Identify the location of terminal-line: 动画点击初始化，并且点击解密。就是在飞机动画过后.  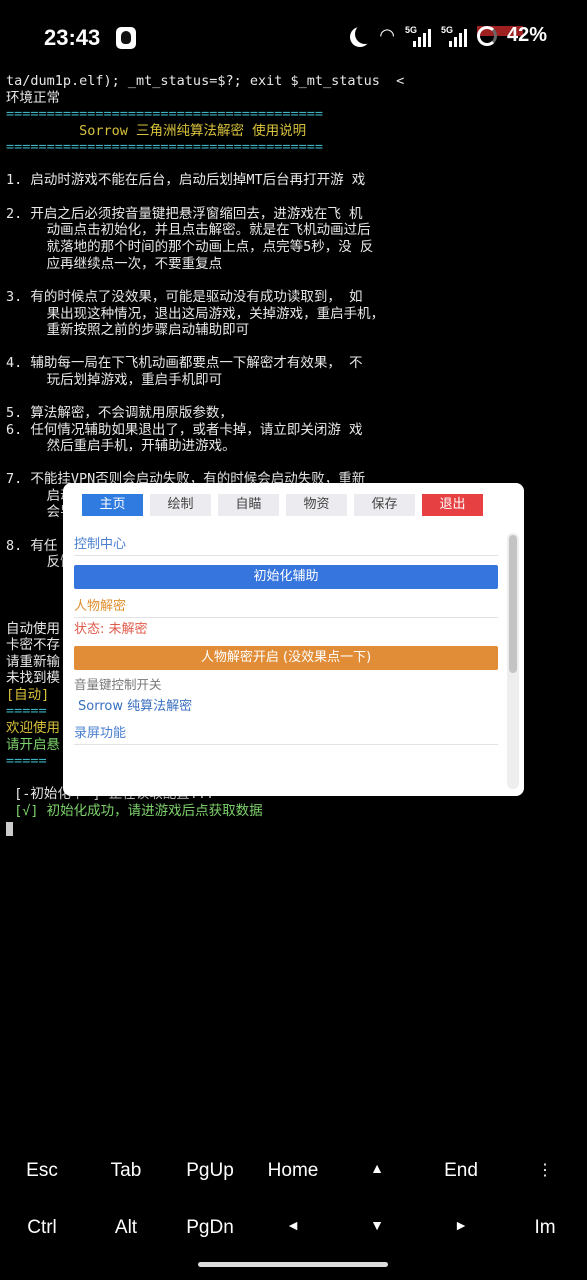
(188, 230).